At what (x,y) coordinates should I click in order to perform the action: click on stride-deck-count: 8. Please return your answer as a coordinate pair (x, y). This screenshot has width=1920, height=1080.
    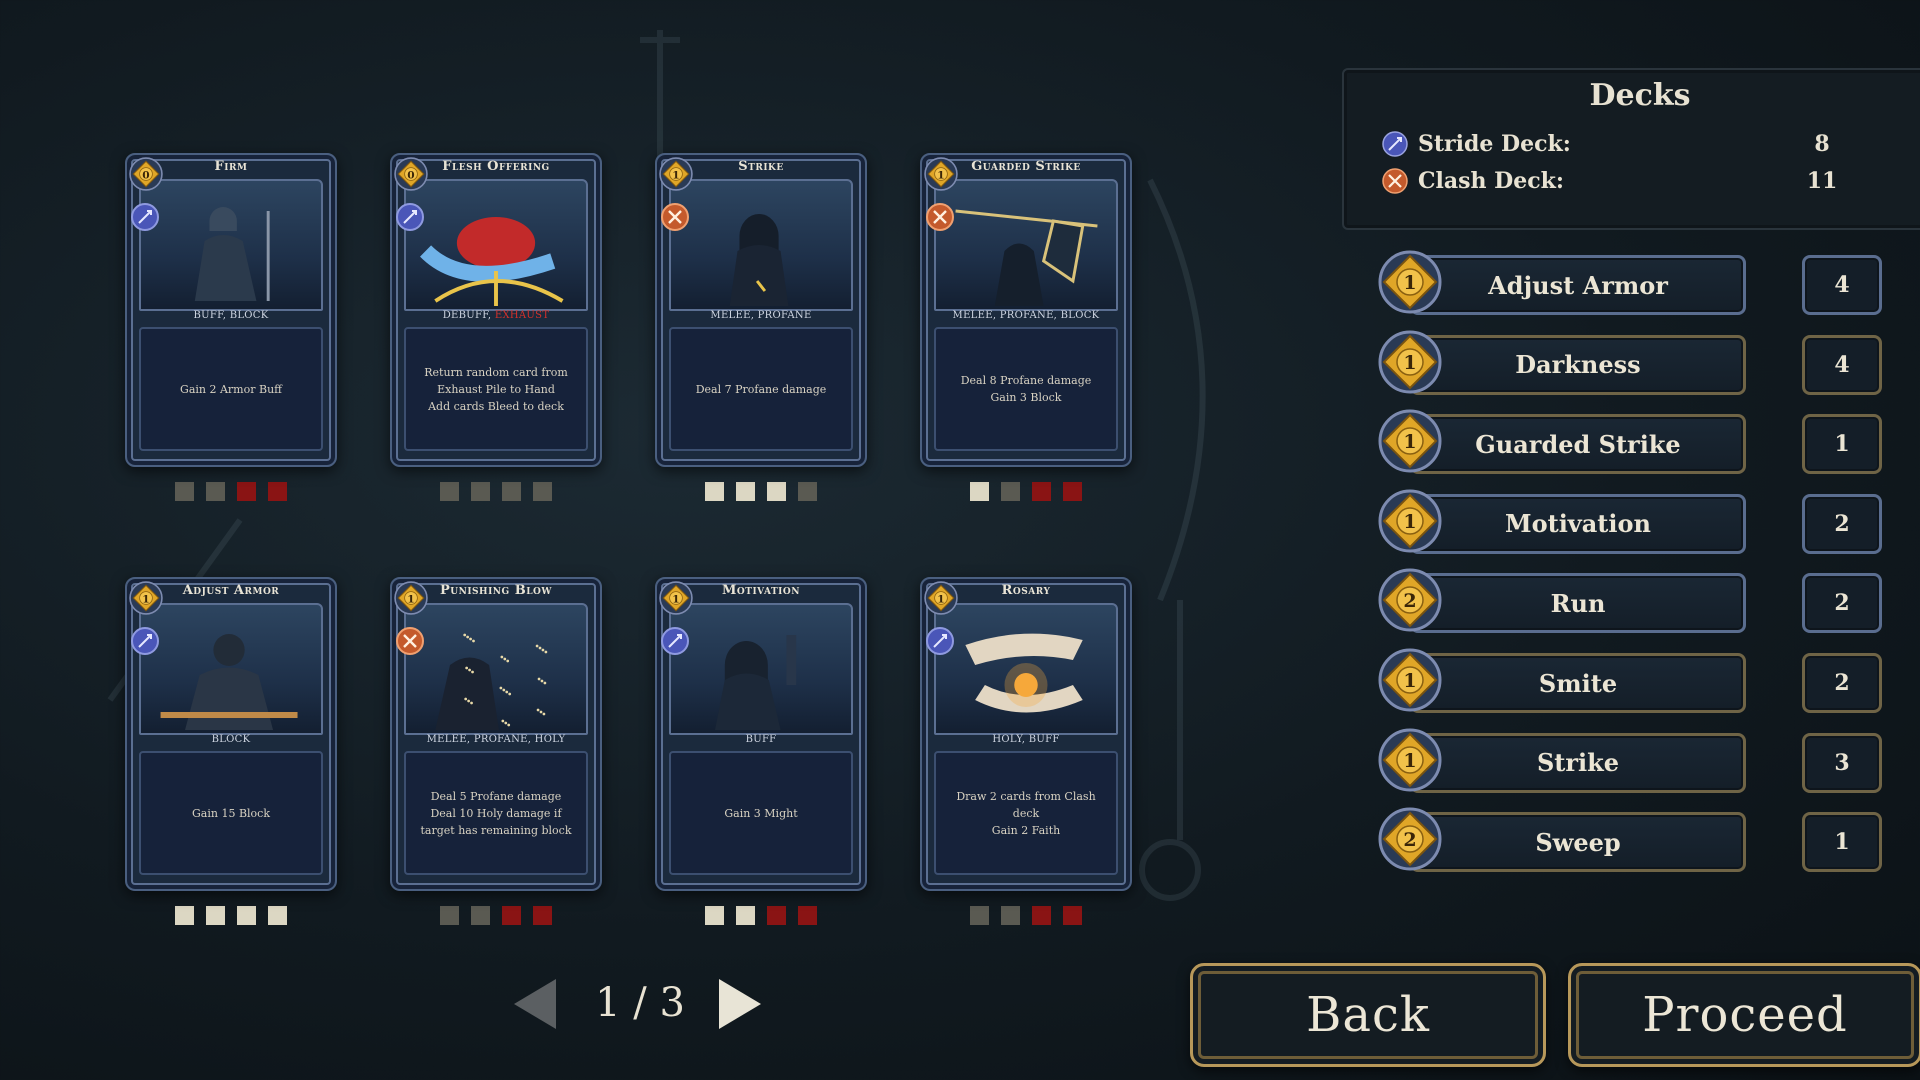
    Looking at the image, I should click on (1822, 144).